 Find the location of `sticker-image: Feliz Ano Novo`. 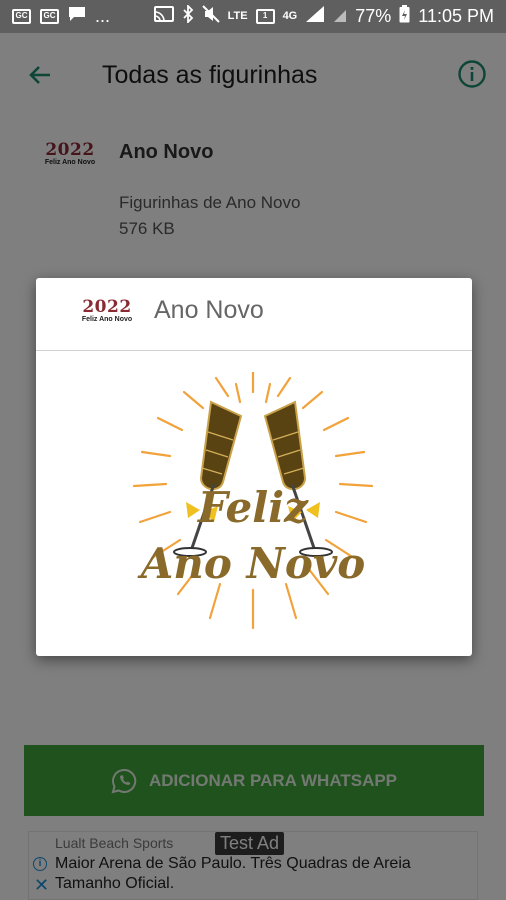

sticker-image: Feliz Ano Novo is located at coordinates (253, 502).